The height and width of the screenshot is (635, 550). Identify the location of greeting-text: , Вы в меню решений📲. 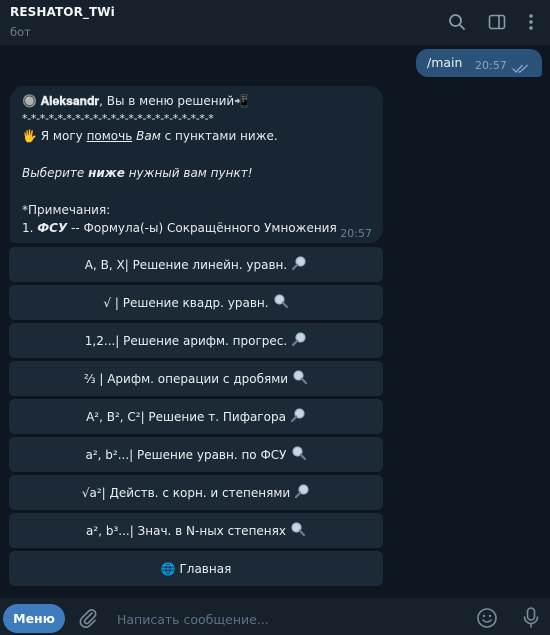
(174, 101).